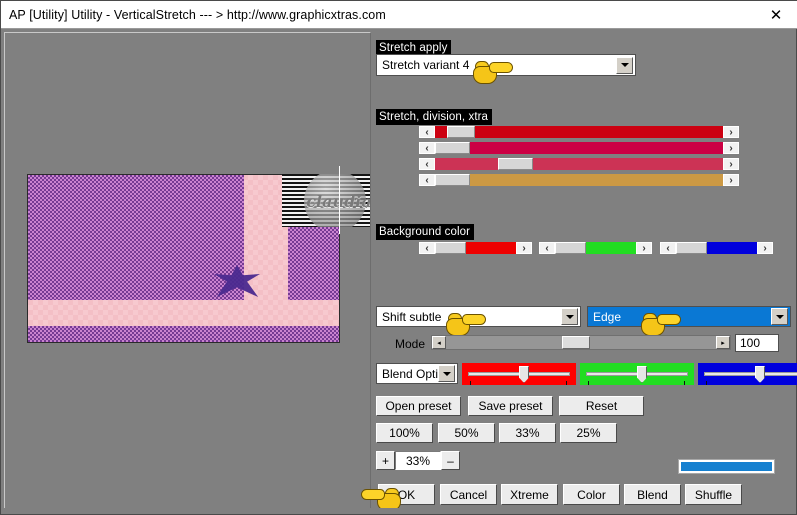  I want to click on bg-red-thumb, so click(450, 248).